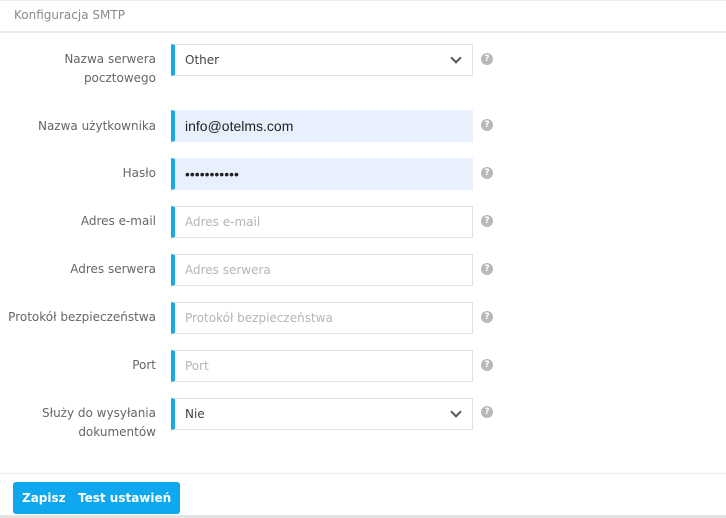 This screenshot has width=726, height=518. Describe the element at coordinates (322, 60) in the screenshot. I see `mail-server-select: Other` at that location.